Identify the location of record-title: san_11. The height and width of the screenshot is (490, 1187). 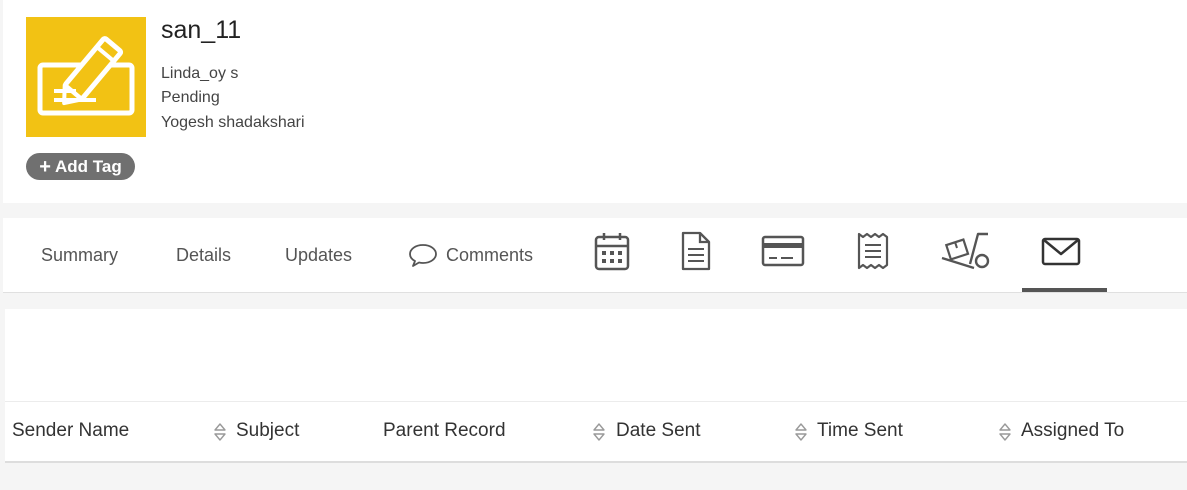
(201, 30).